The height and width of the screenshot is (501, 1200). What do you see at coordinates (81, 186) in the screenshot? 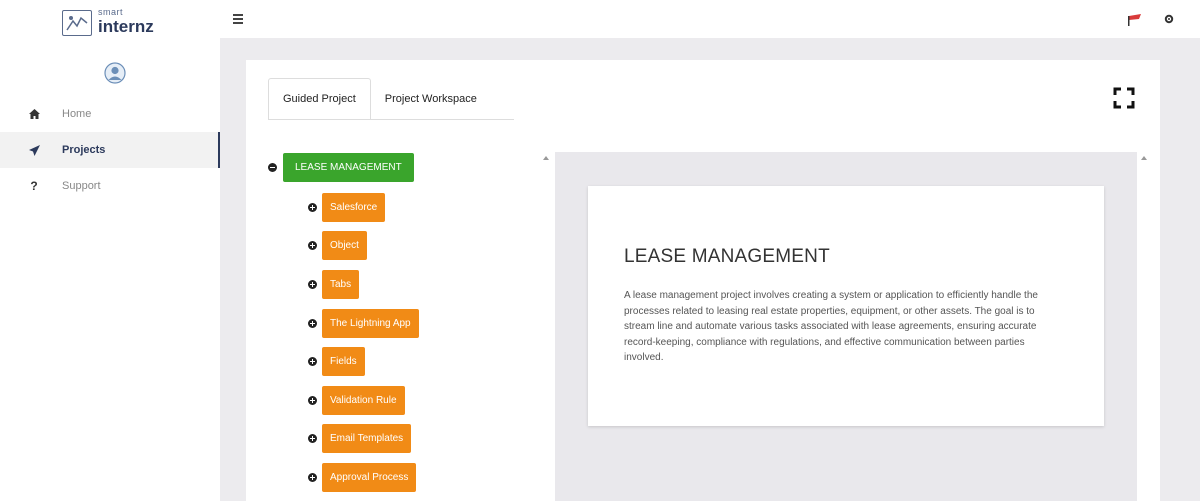
I see `sidebar-item-label: Support` at bounding box center [81, 186].